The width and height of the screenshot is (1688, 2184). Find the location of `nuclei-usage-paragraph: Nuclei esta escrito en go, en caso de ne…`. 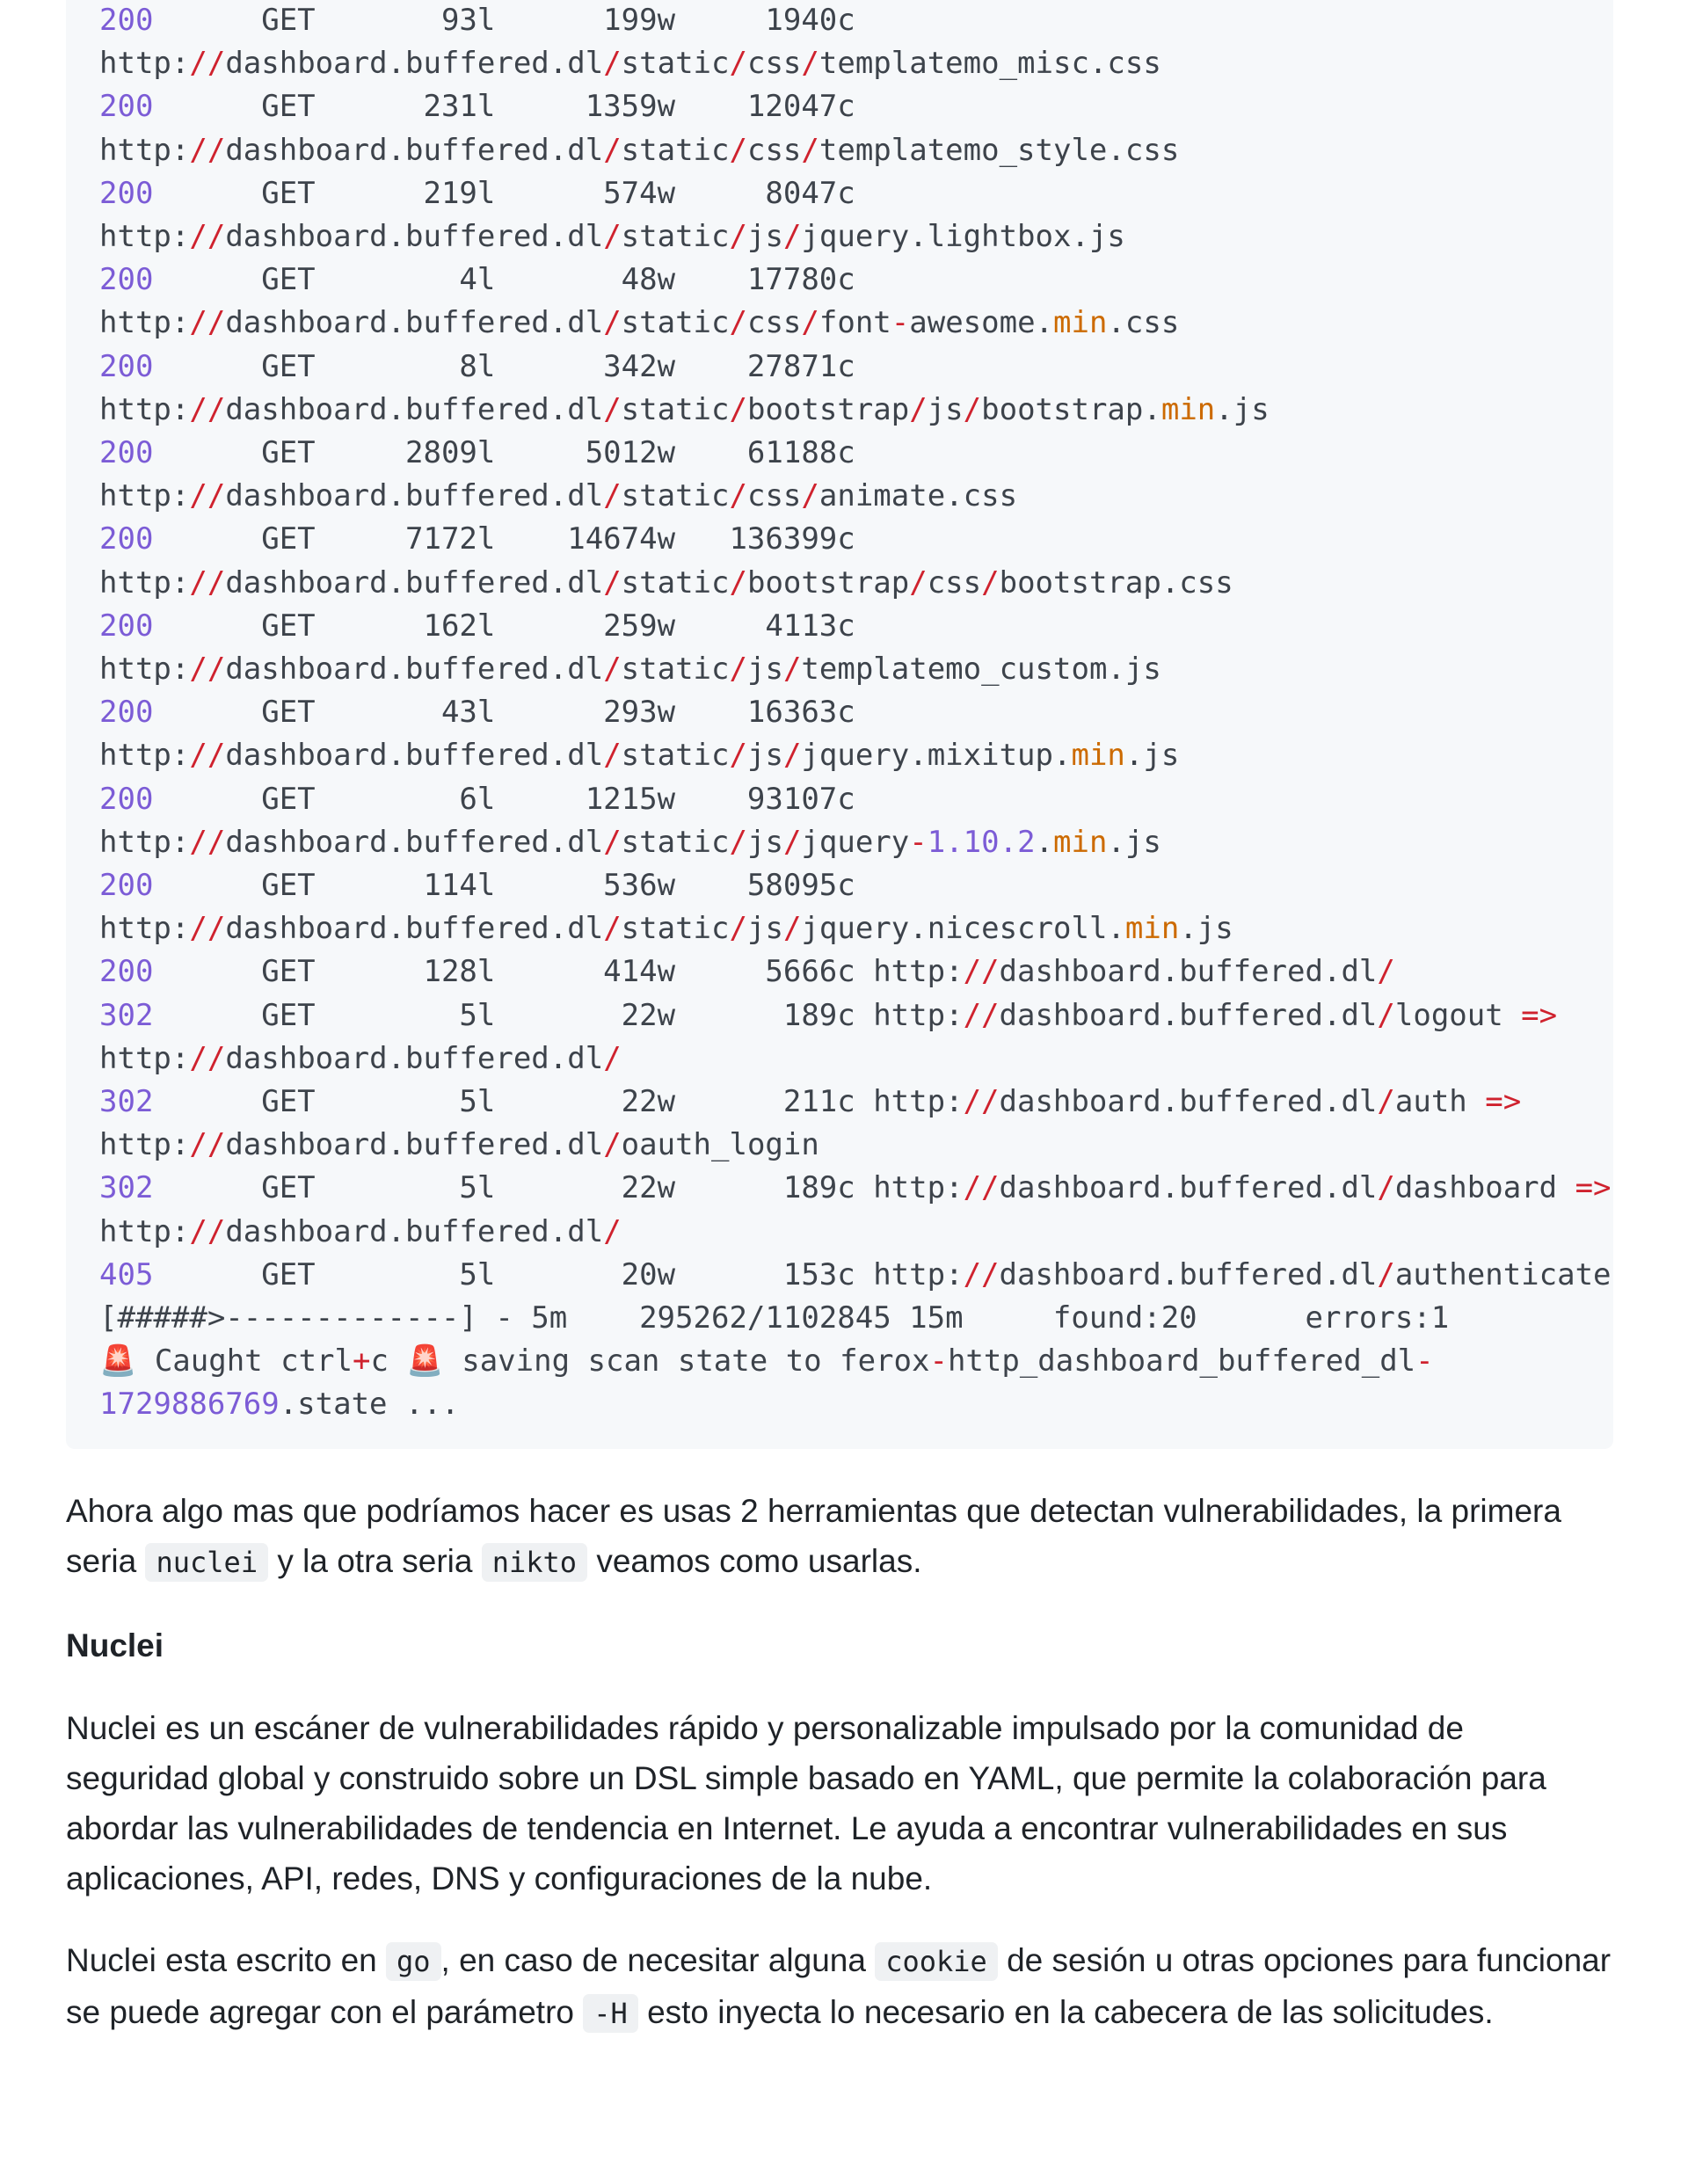

nuclei-usage-paragraph: Nuclei esta escrito en go, en caso de ne… is located at coordinates (839, 1987).